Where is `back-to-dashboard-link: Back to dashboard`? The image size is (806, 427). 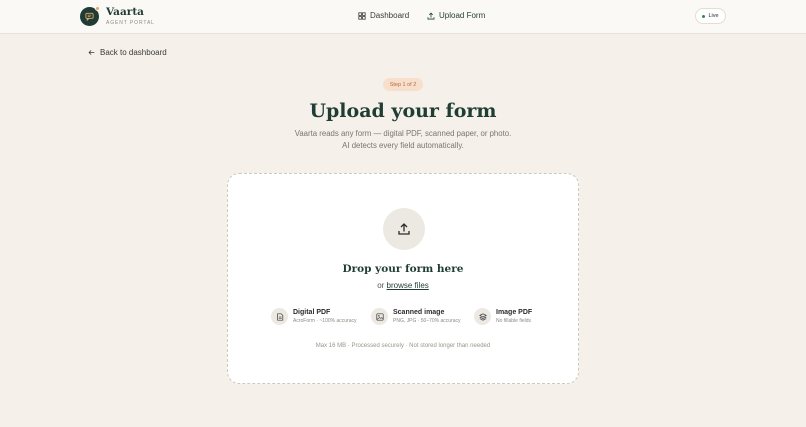
back-to-dashboard-link: Back to dashboard is located at coordinates (127, 52).